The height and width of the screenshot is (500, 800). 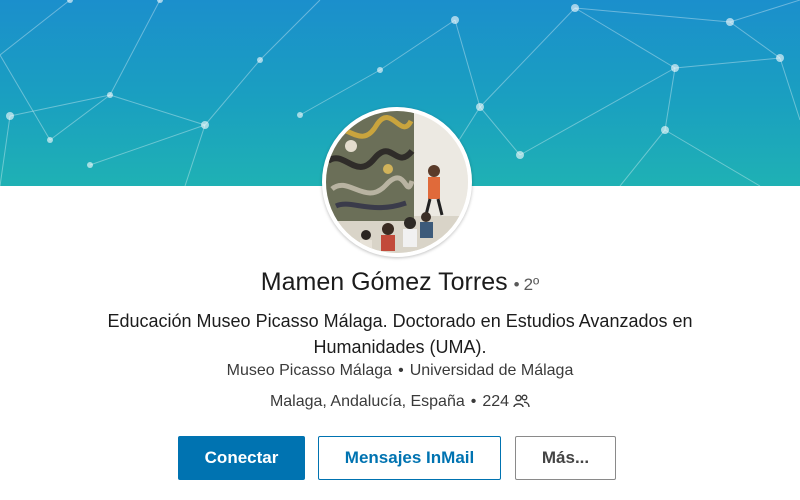 I want to click on connection-degree: • 2º, so click(x=527, y=284).